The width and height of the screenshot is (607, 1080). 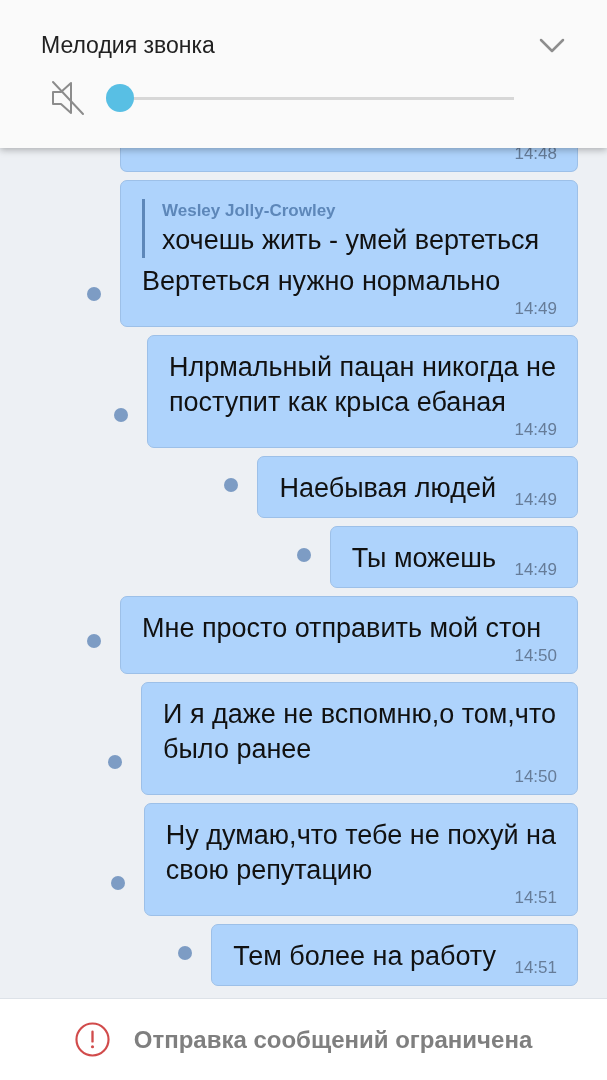 What do you see at coordinates (351, 240) in the screenshot?
I see `quote-text: хочешь жить - умей вертеться` at bounding box center [351, 240].